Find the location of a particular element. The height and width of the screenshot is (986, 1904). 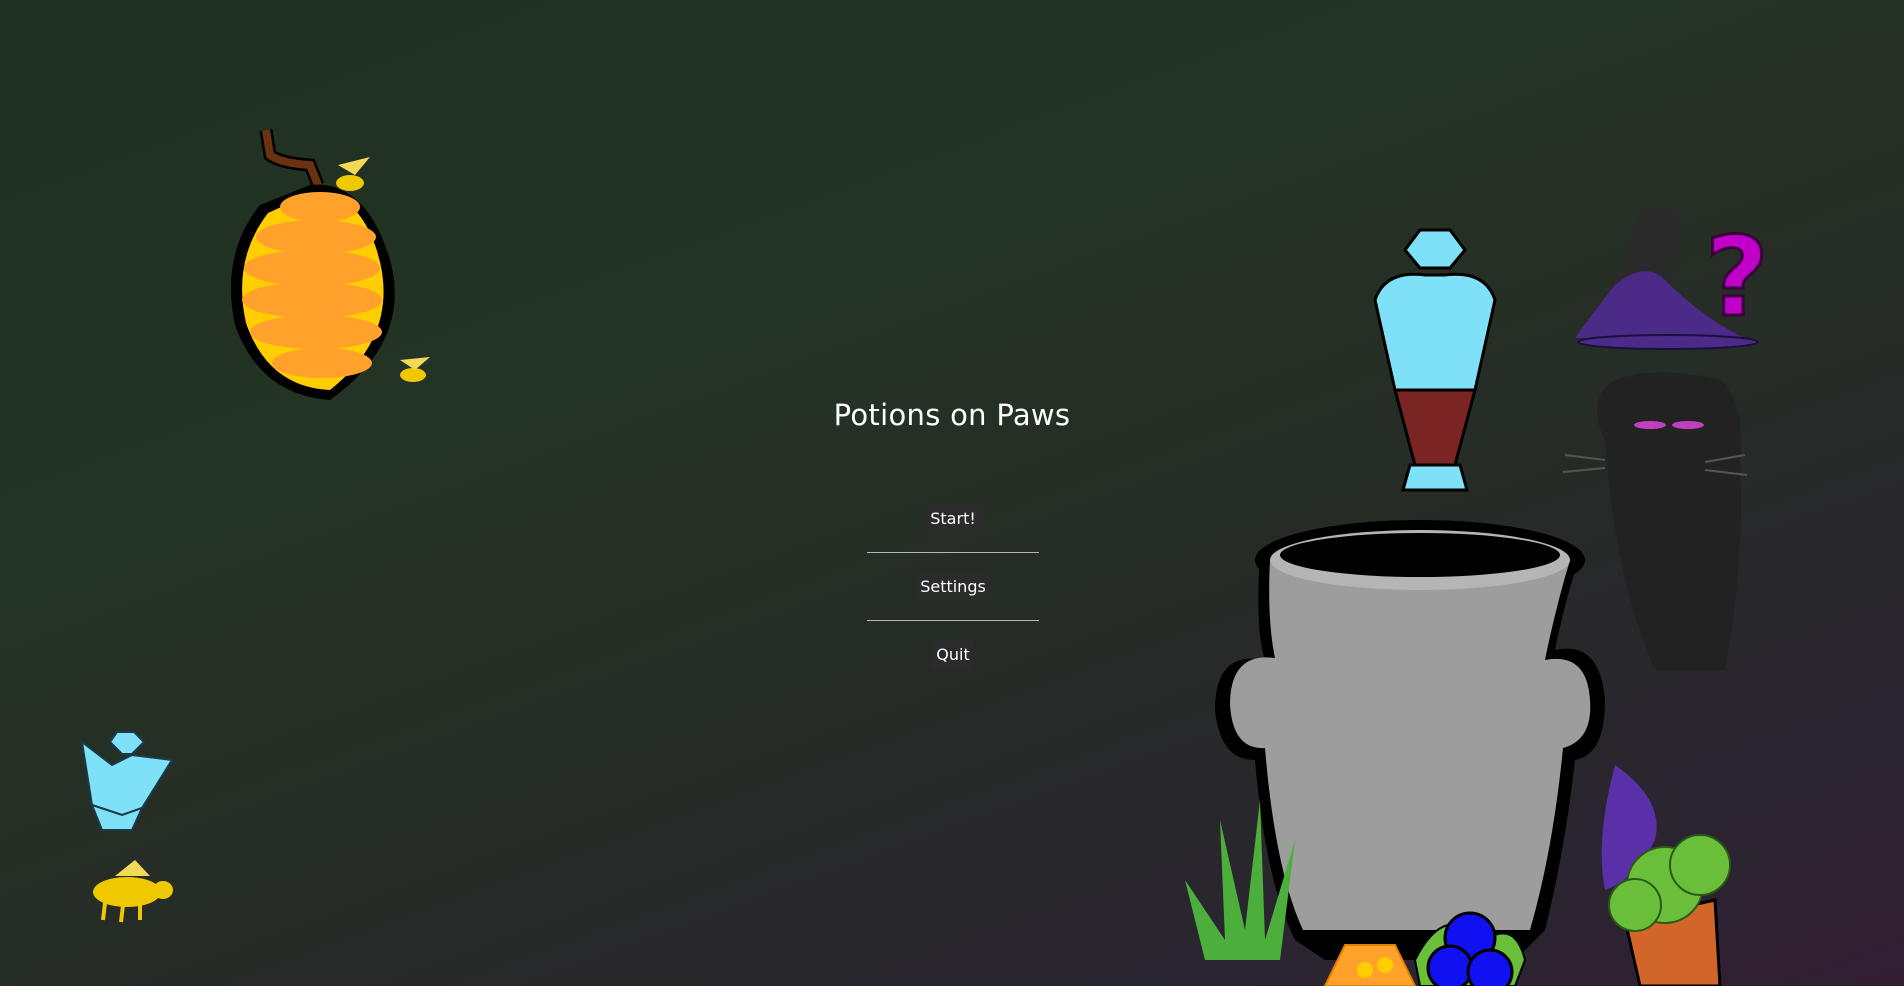

main-menu: Start! Settings Quit is located at coordinates (953, 594).